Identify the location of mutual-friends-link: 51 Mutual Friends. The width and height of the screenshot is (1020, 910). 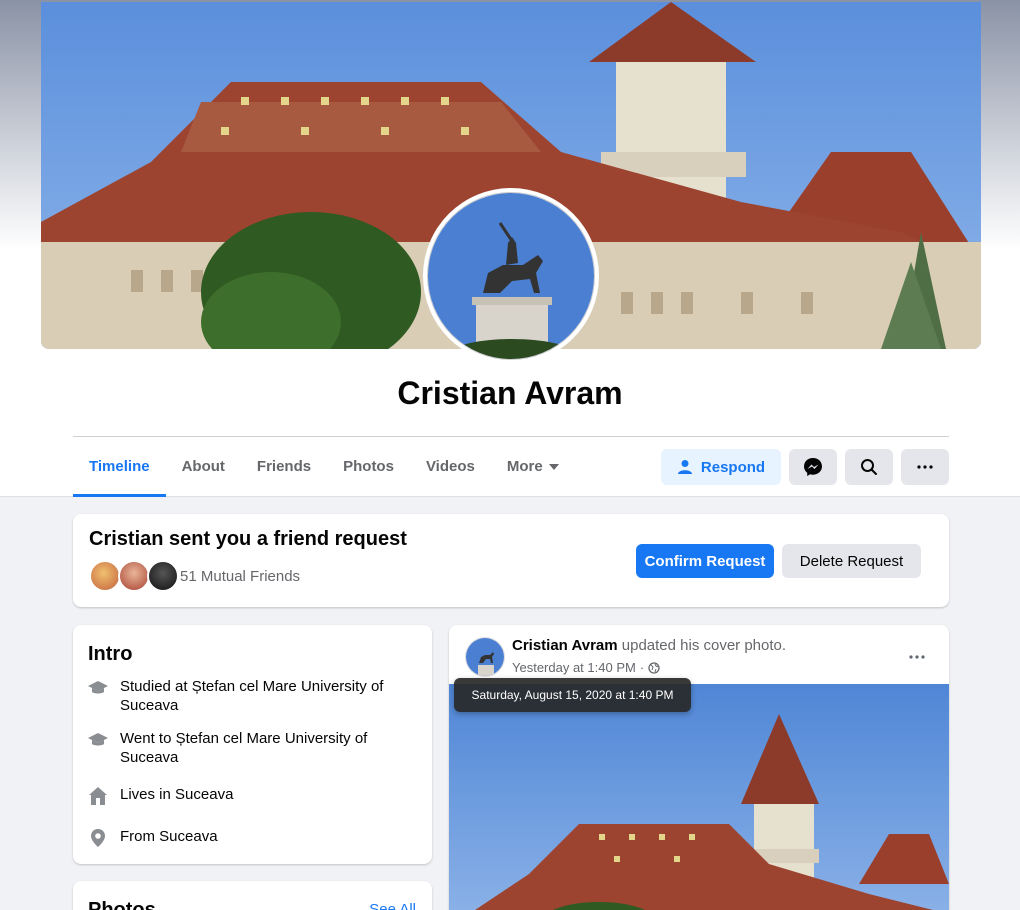
(240, 576).